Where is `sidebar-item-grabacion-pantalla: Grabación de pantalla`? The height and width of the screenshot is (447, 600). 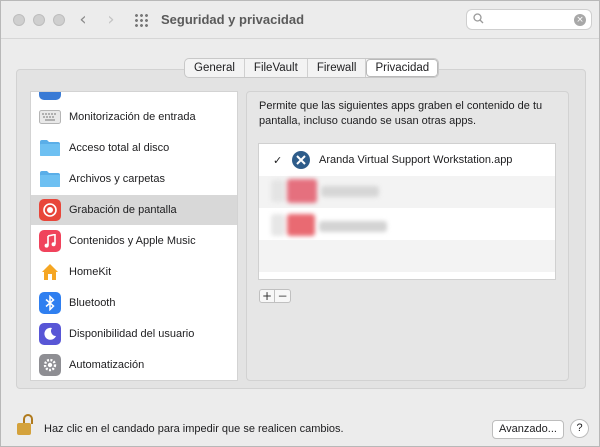
sidebar-item-grabacion-pantalla: Grabación de pantalla is located at coordinates (134, 210).